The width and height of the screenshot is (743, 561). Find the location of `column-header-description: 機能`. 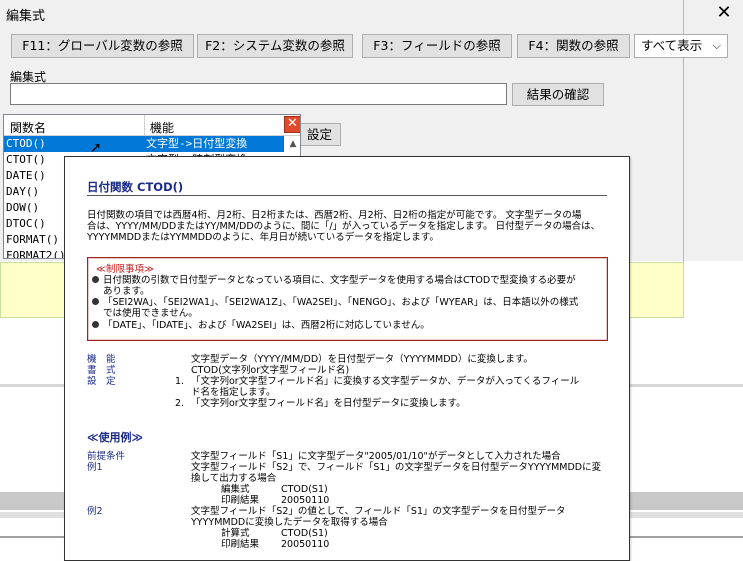

column-header-description: 機能 is located at coordinates (162, 127).